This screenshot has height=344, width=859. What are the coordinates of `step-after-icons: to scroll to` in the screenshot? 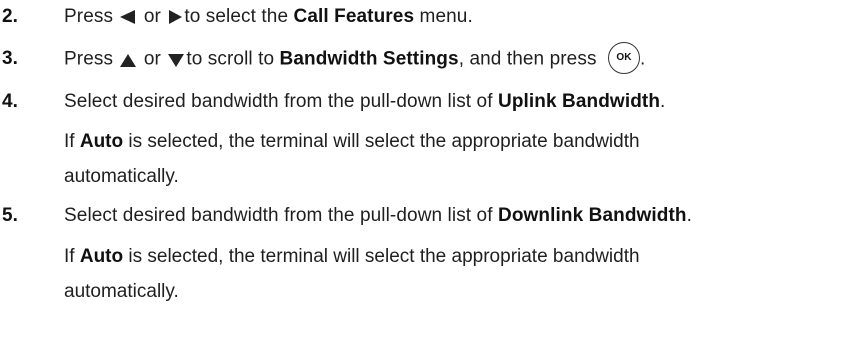 It's located at (230, 59).